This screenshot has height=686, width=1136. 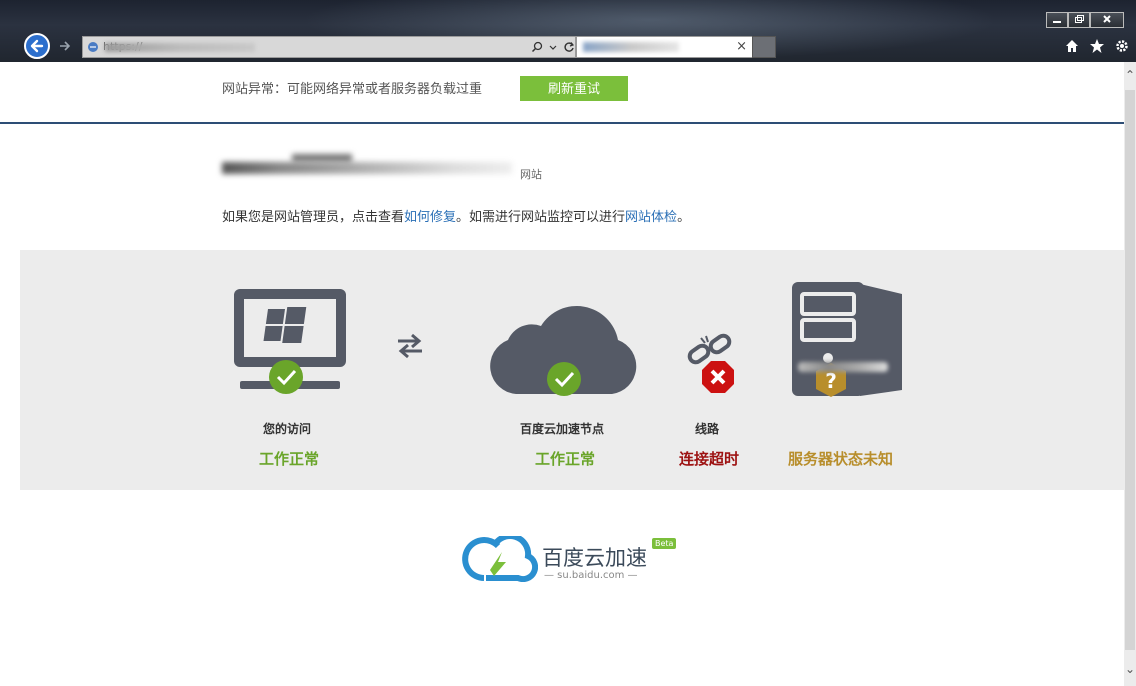 I want to click on minimize-icon, so click(x=1057, y=22).